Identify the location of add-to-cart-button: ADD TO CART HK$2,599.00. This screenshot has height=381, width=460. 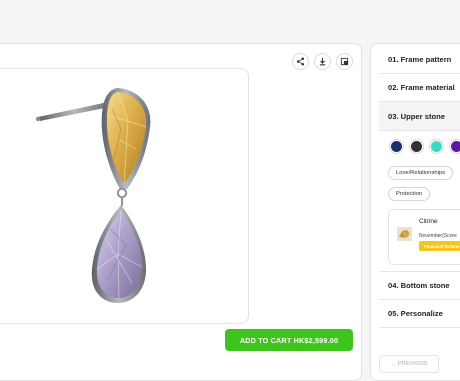
(289, 340).